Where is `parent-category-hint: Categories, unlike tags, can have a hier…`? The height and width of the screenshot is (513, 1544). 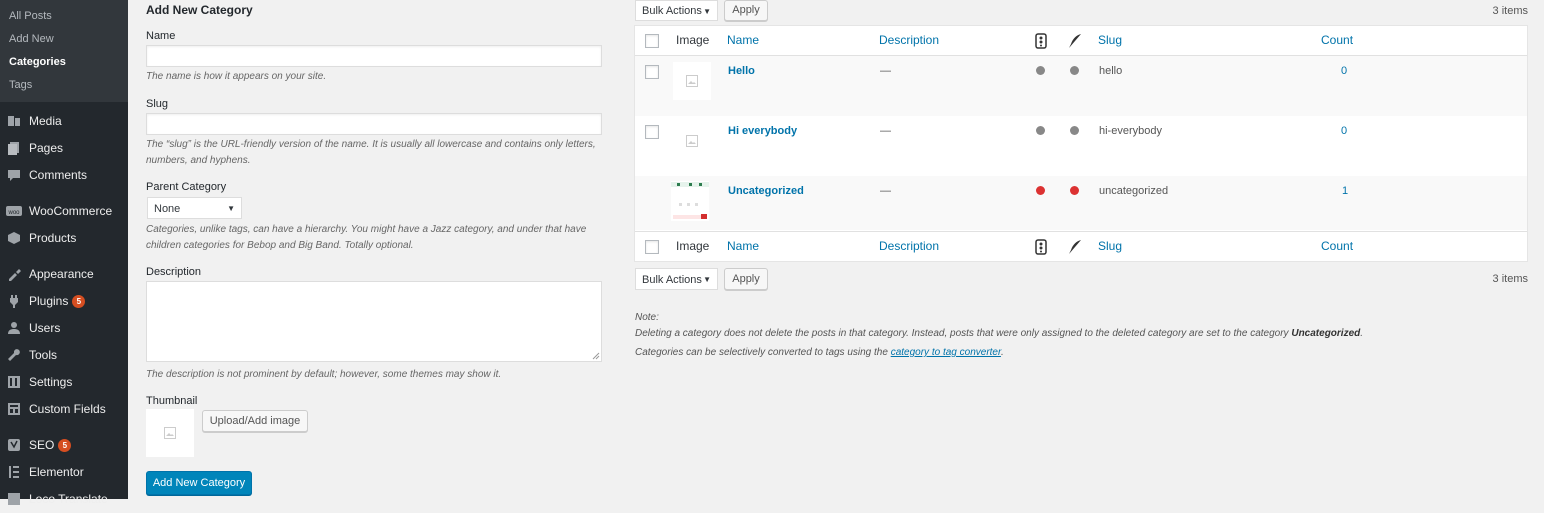 parent-category-hint: Categories, unlike tags, can have a hier… is located at coordinates (366, 237).